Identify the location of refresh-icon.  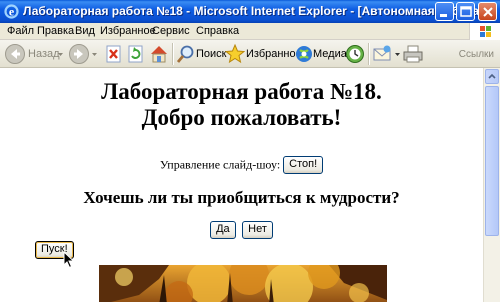
(135, 54).